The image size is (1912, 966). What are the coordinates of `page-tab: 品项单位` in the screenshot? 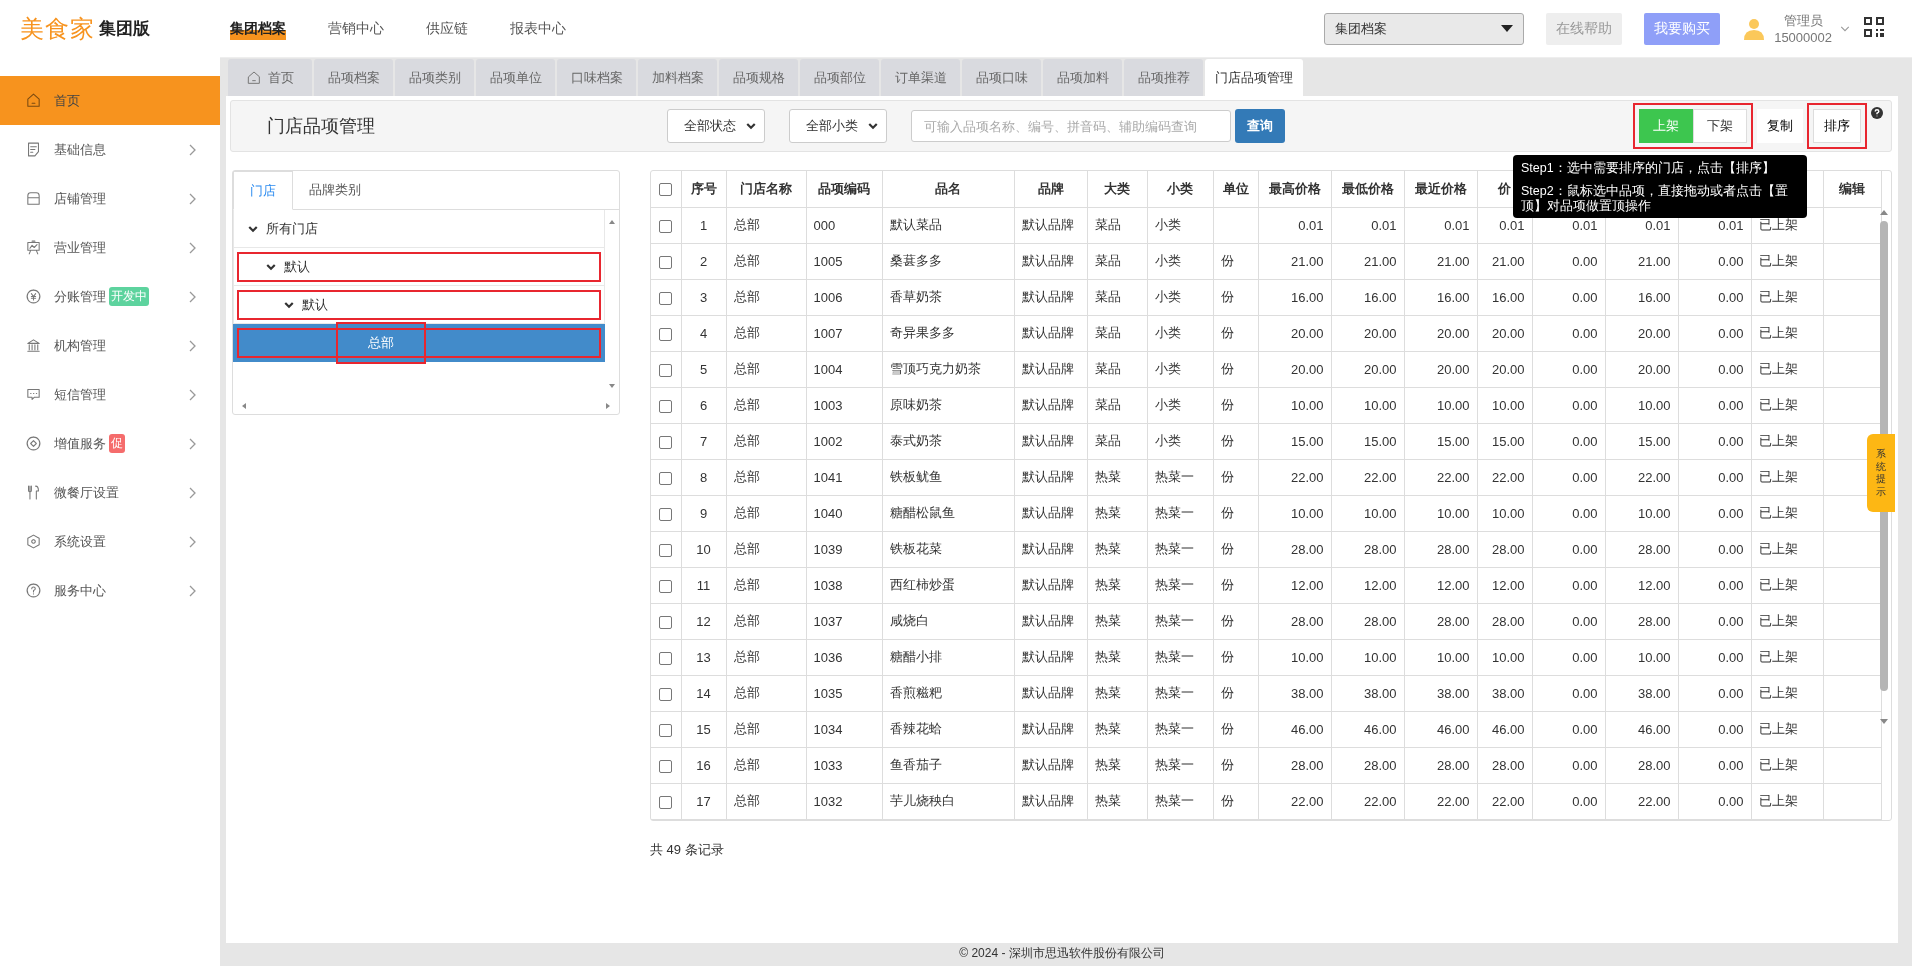 It's located at (515, 77).